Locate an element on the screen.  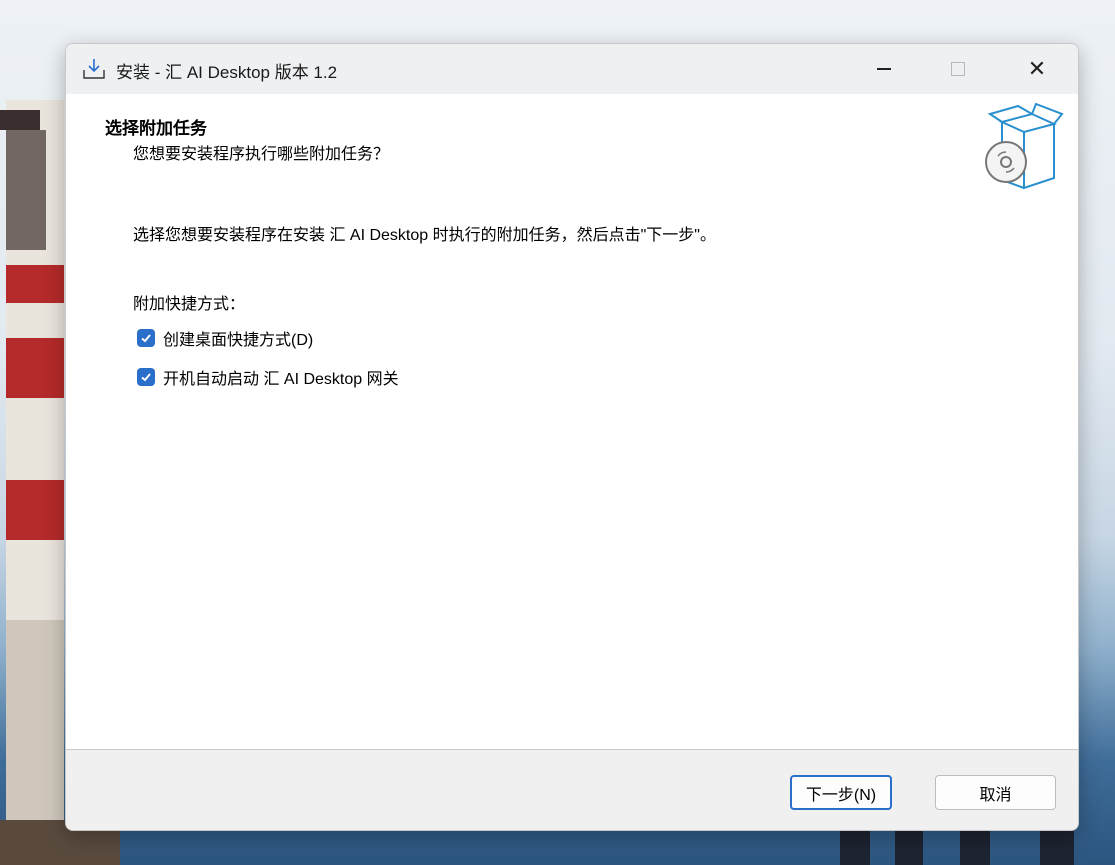
autostart-gateway-label: 开机自动启动 汇 AI Desktop 网关 is located at coordinates (281, 379).